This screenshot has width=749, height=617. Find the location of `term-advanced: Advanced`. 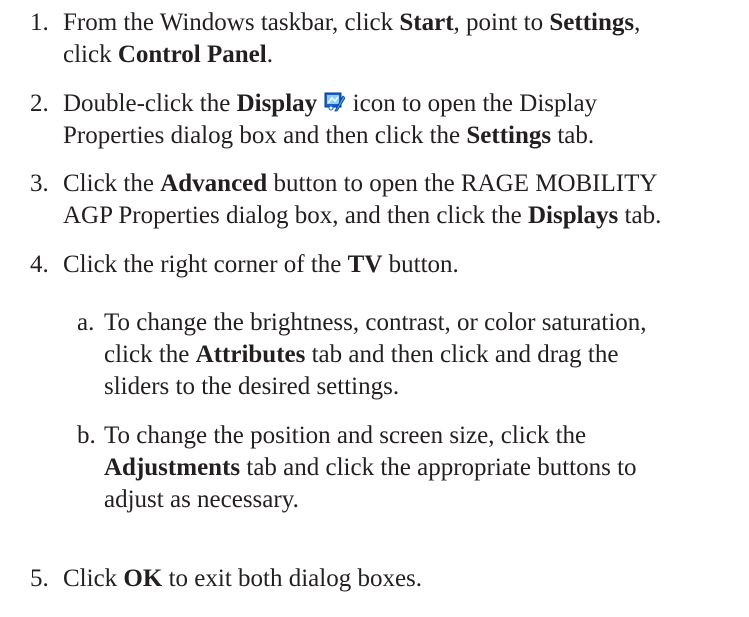

term-advanced: Advanced is located at coordinates (214, 183).